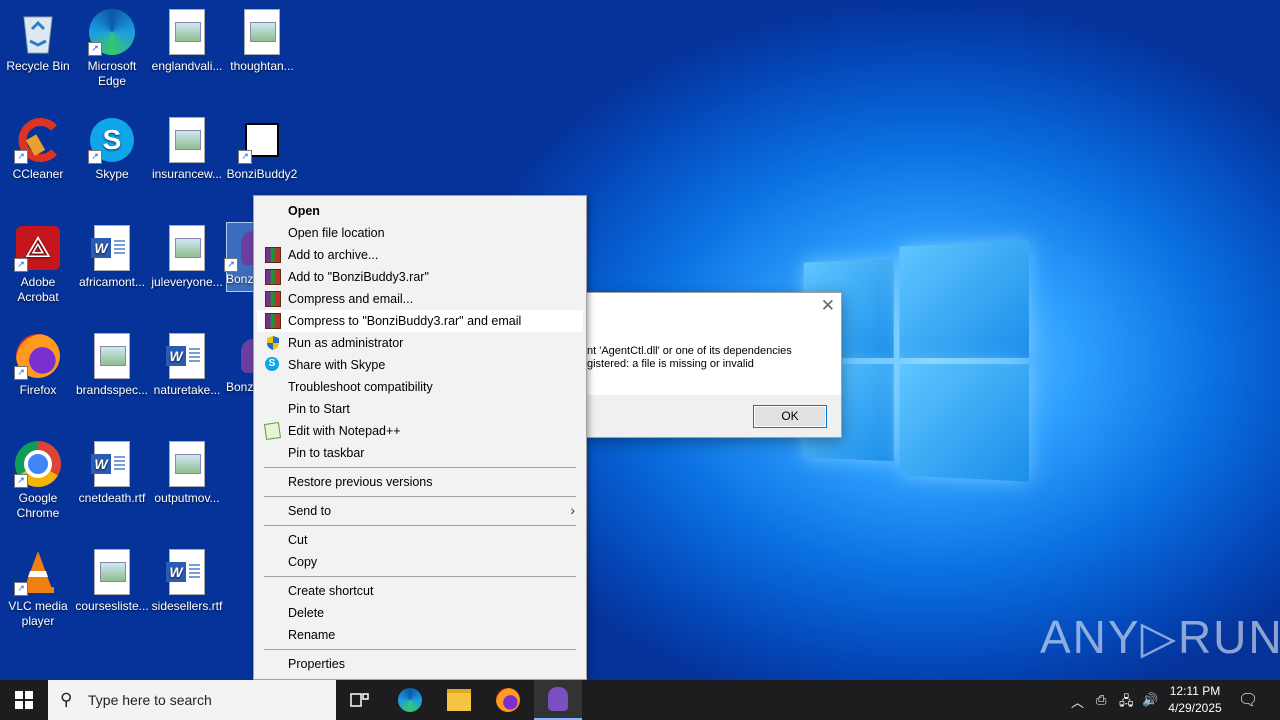  What do you see at coordinates (420, 409) in the screenshot?
I see `menu-item-pin-to-start: Pin to Start` at bounding box center [420, 409].